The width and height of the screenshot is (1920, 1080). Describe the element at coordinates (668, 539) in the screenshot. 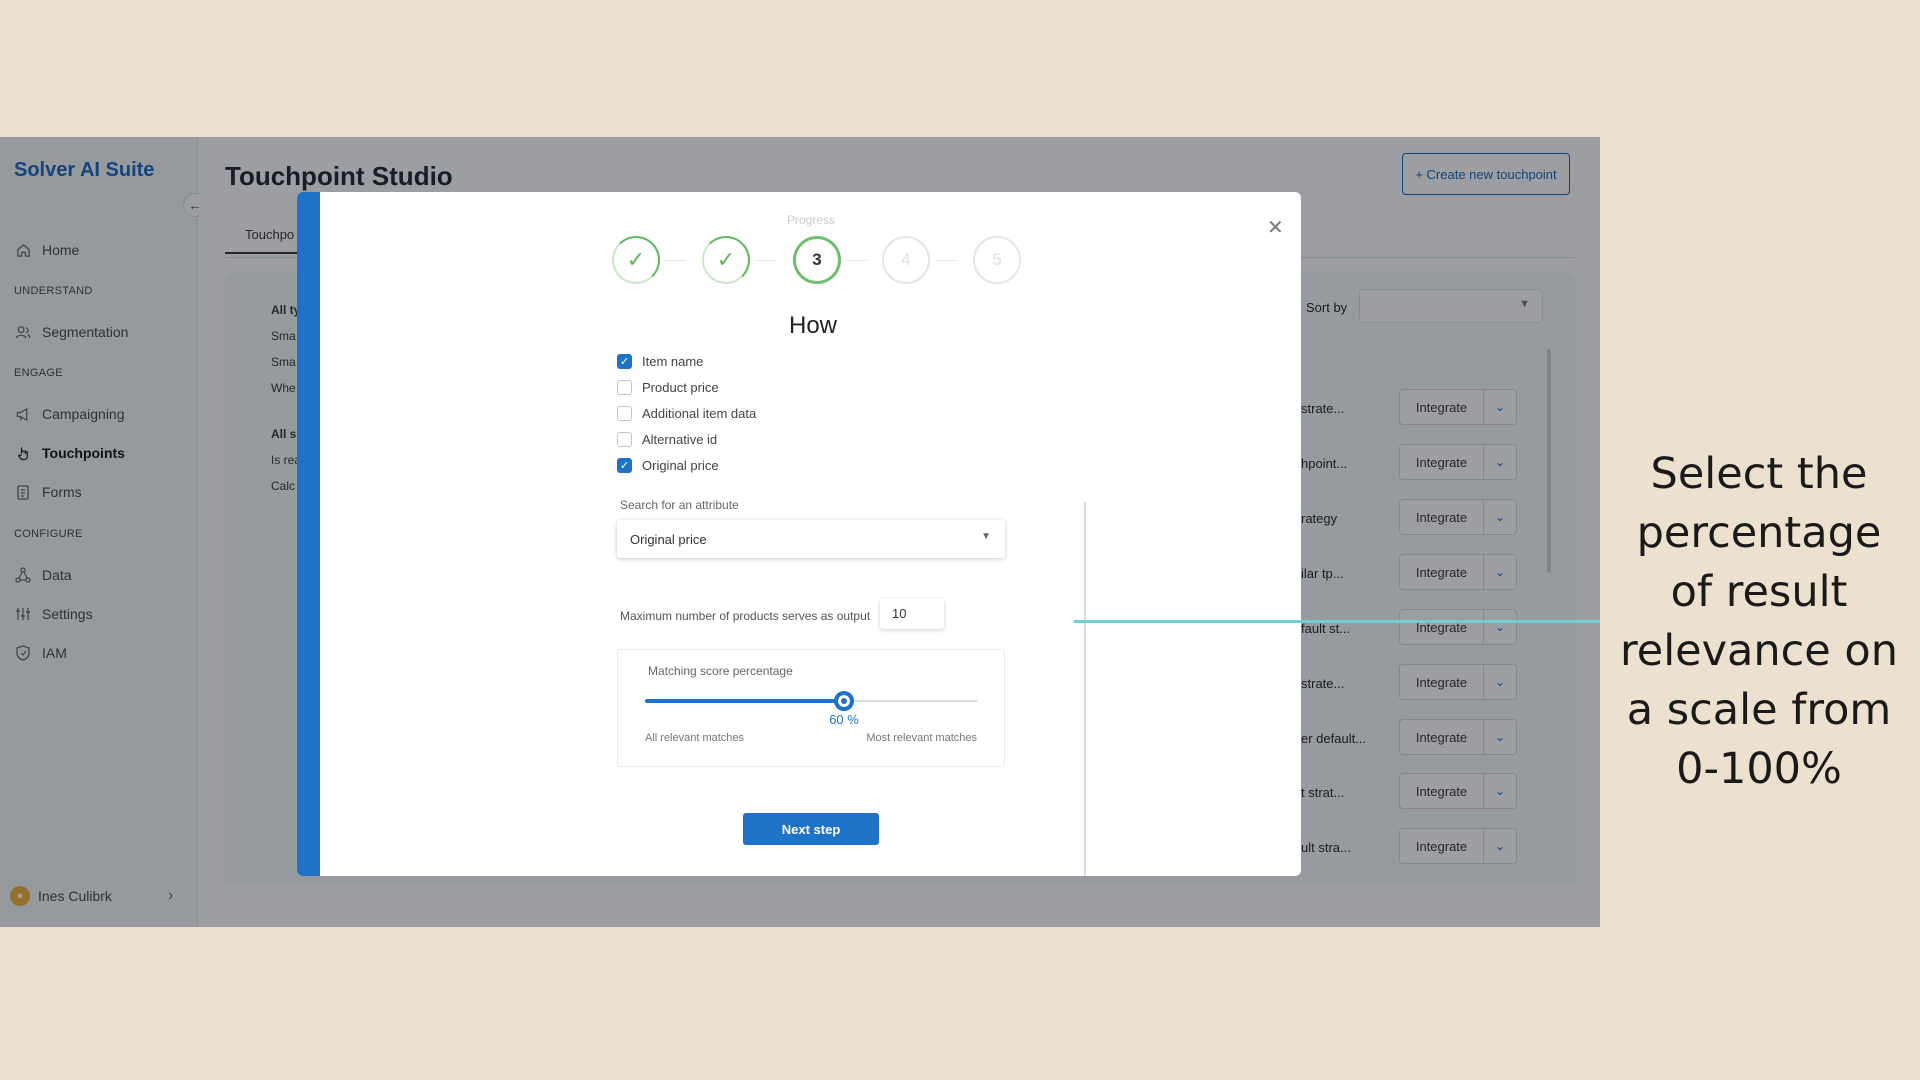

I see `attribute-select-value: Original price` at that location.